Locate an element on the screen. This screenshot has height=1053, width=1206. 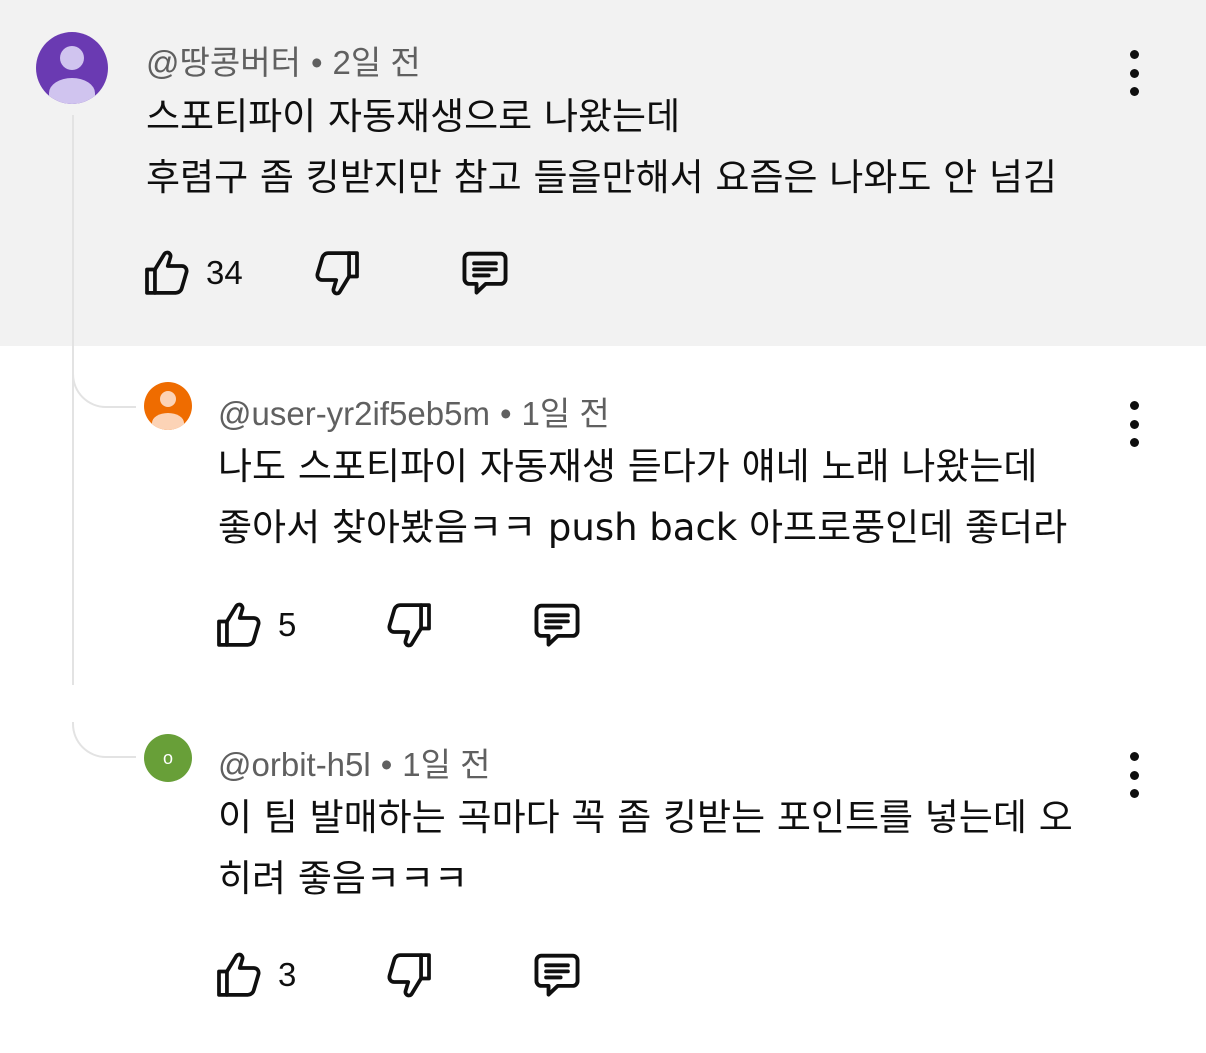
comment-line: 나도 스포티파이 자동재생 듣다가 얘네 노래 나왔는데 is located at coordinates (628, 466).